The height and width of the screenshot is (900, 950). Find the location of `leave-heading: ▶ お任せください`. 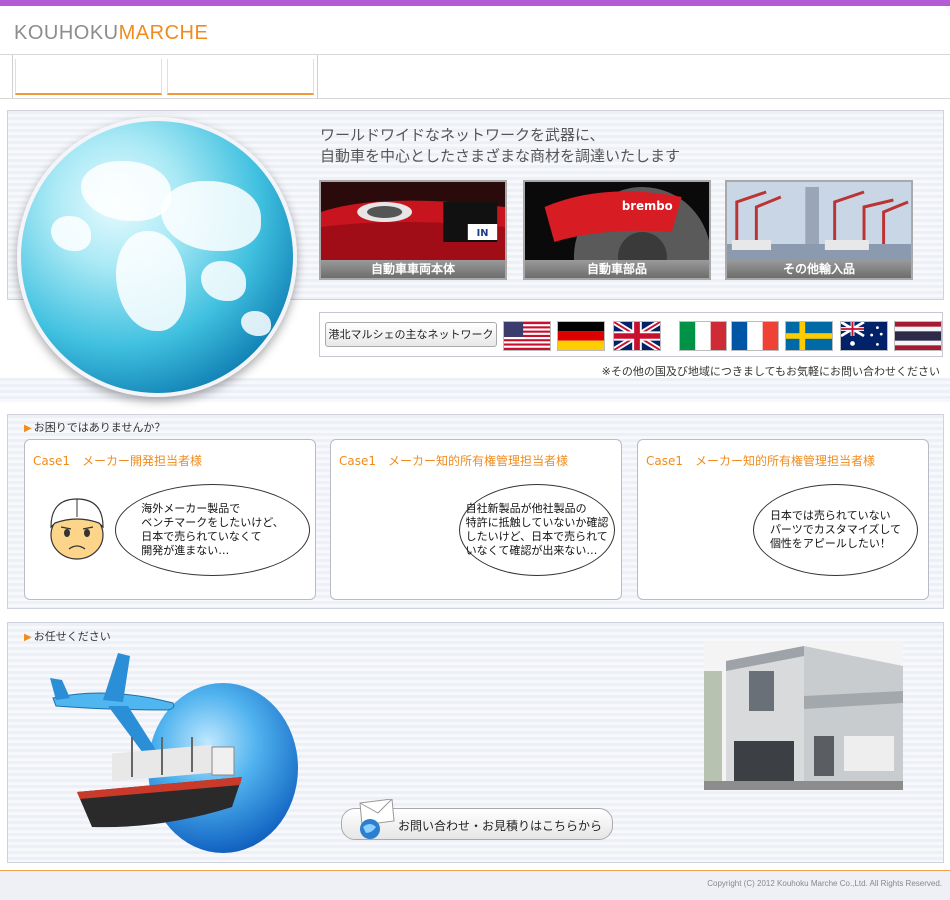

leave-heading: ▶ お任せください is located at coordinates (67, 636).